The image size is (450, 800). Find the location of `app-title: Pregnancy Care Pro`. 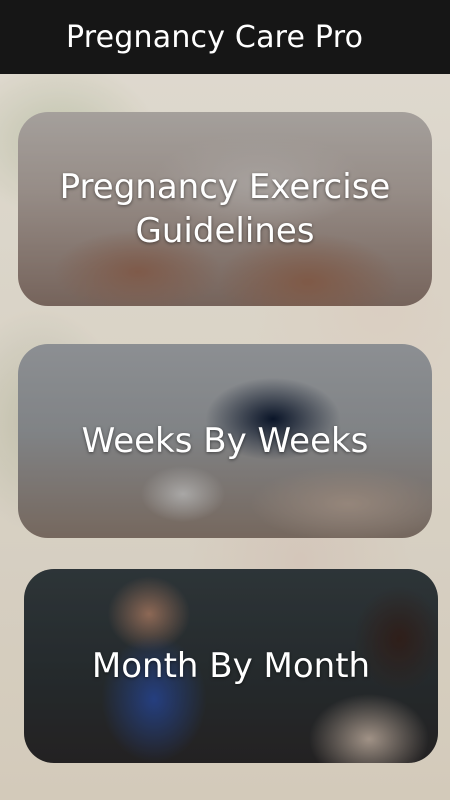

app-title: Pregnancy Care Pro is located at coordinates (215, 37).